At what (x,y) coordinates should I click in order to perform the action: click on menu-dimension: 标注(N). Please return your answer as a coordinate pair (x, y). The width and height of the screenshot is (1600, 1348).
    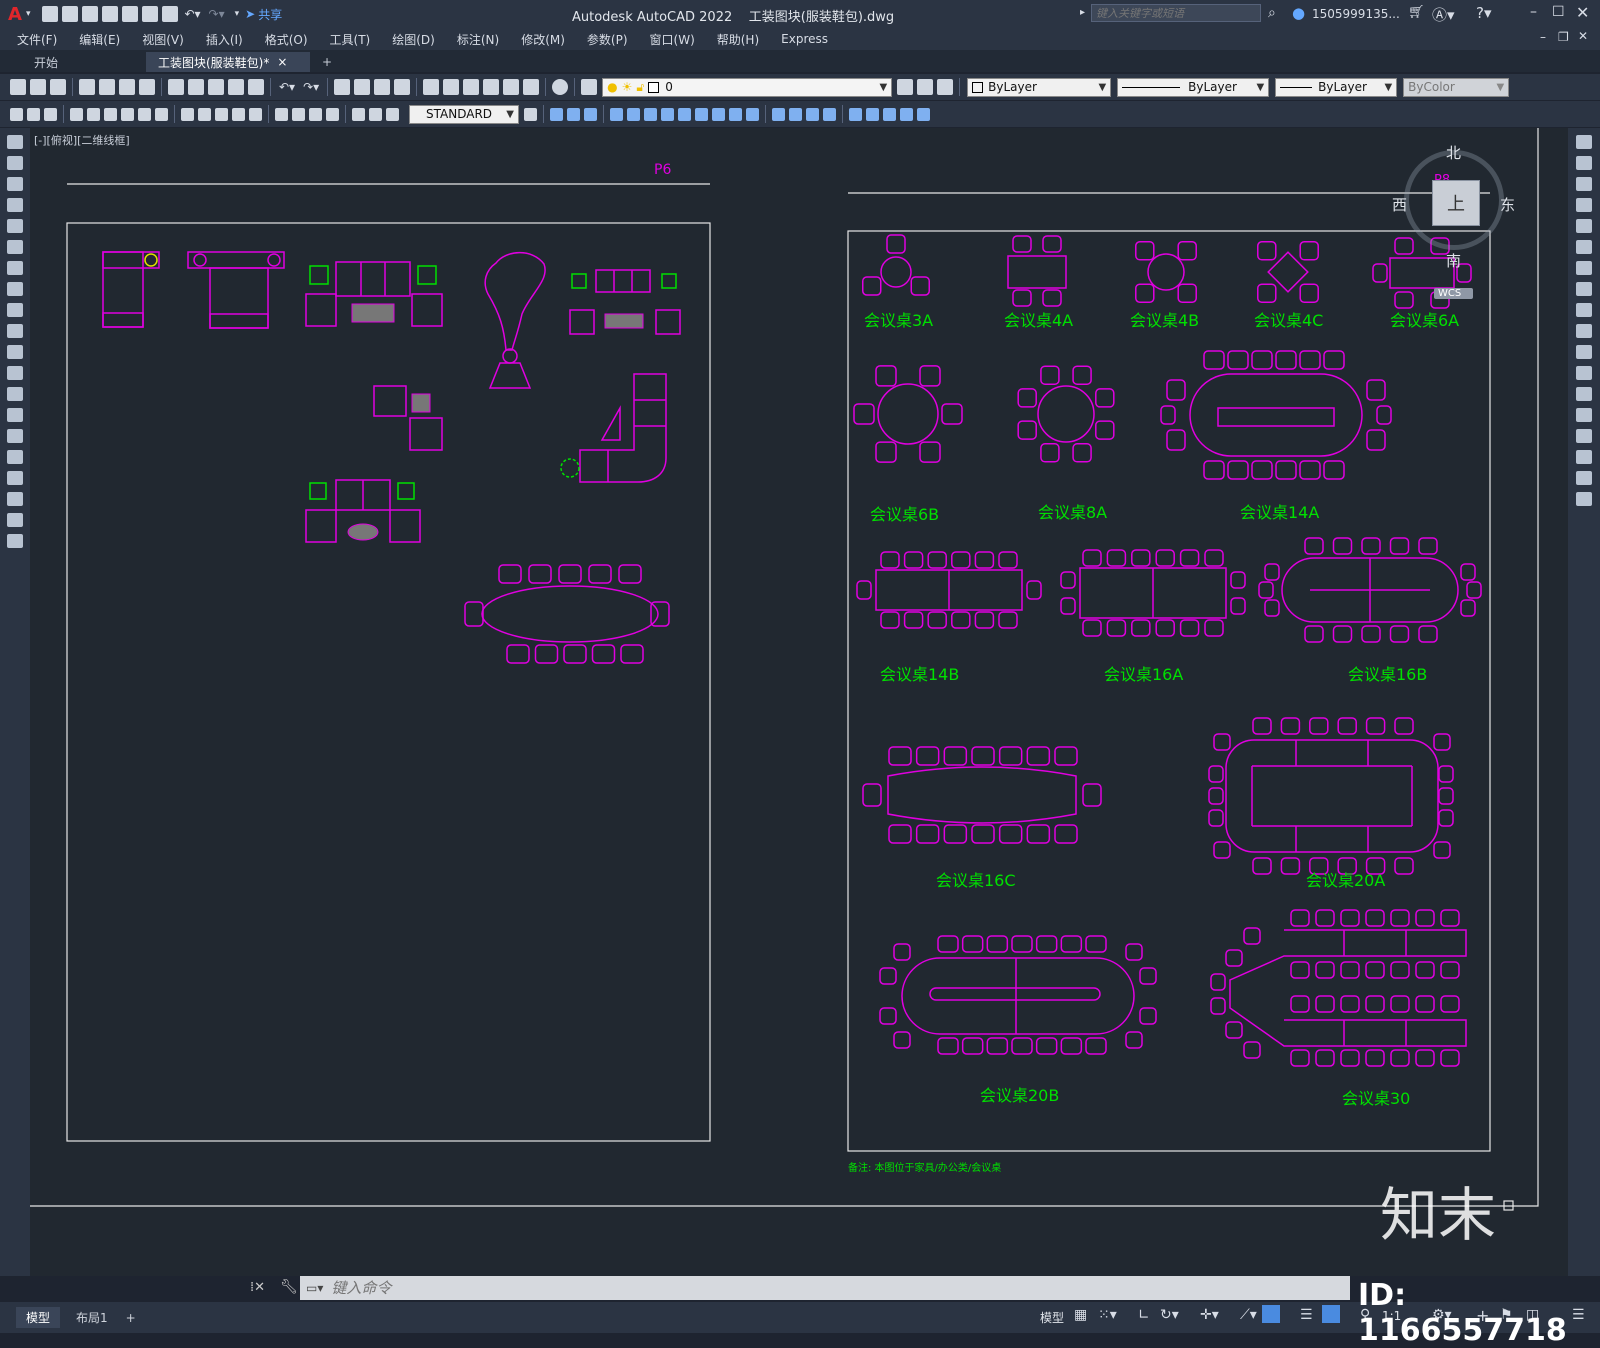
    Looking at the image, I should click on (478, 39).